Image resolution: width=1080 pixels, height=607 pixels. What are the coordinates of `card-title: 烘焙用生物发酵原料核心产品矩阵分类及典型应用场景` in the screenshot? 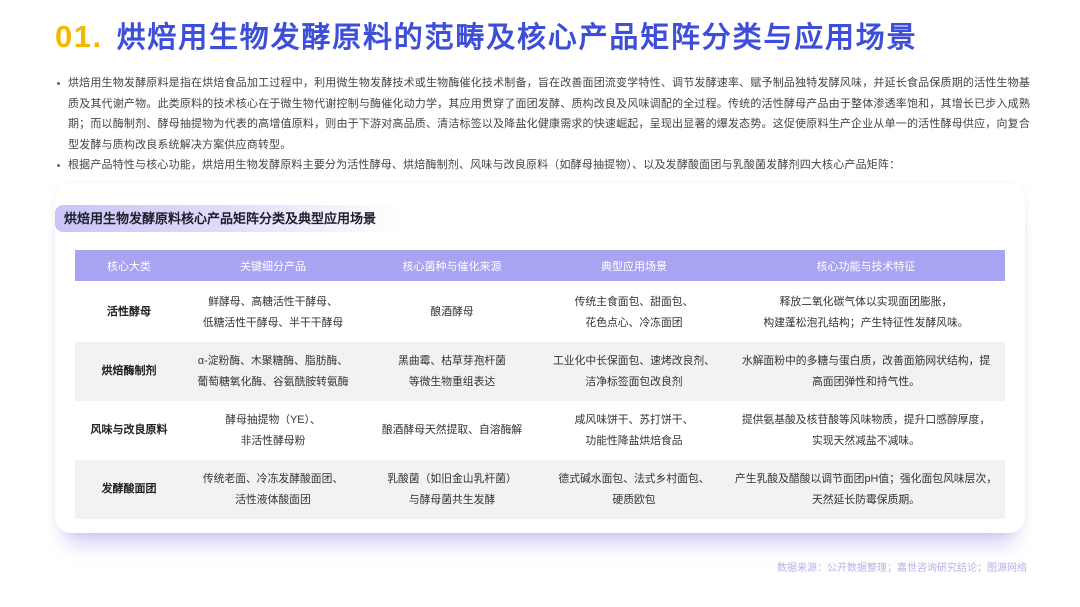 It's located at (227, 218).